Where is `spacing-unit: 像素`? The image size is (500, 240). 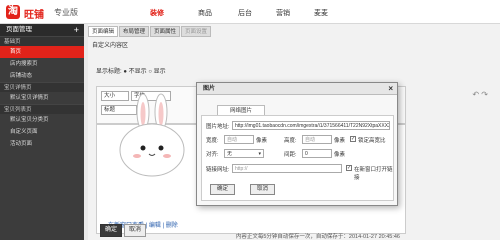 spacing-unit: 像素 is located at coordinates (340, 155).